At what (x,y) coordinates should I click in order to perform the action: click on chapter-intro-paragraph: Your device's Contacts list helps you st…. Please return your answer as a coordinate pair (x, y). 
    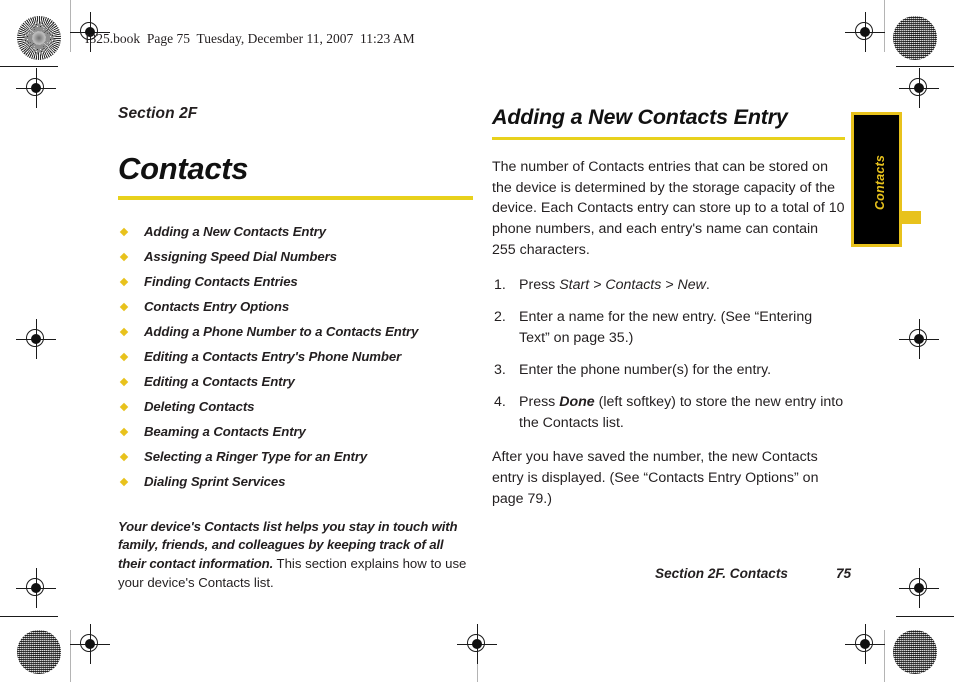
    Looking at the image, I should click on (295, 555).